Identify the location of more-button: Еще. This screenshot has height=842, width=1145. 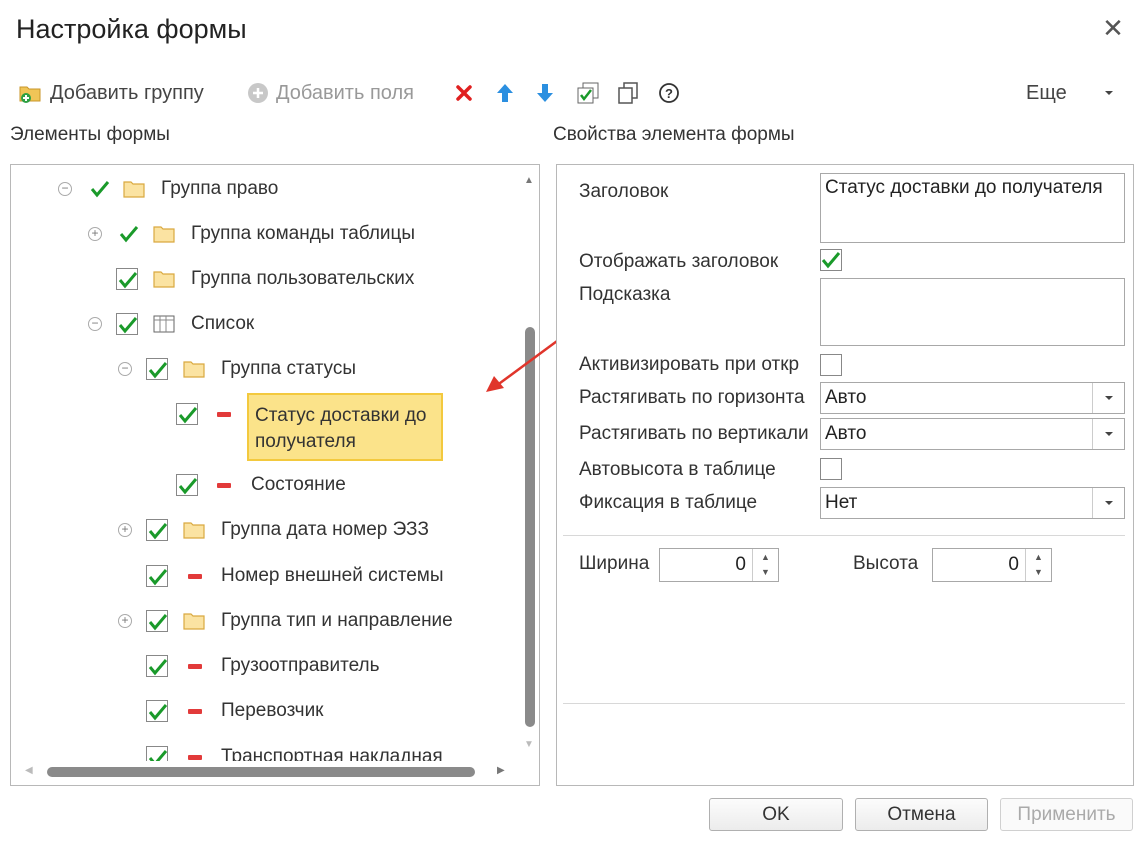
(1046, 93).